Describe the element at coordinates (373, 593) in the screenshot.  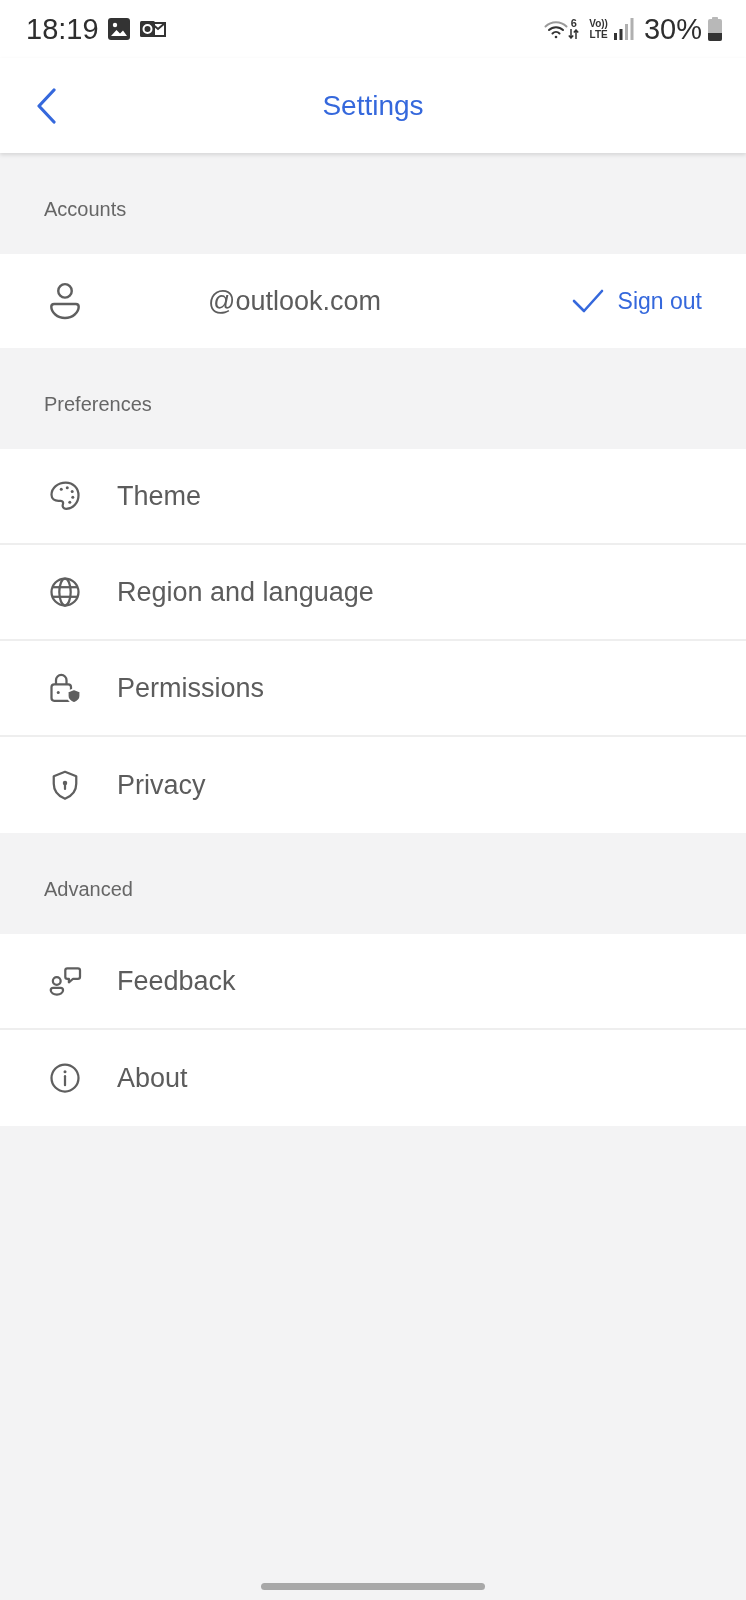
I see `settings-item: Region and language` at that location.